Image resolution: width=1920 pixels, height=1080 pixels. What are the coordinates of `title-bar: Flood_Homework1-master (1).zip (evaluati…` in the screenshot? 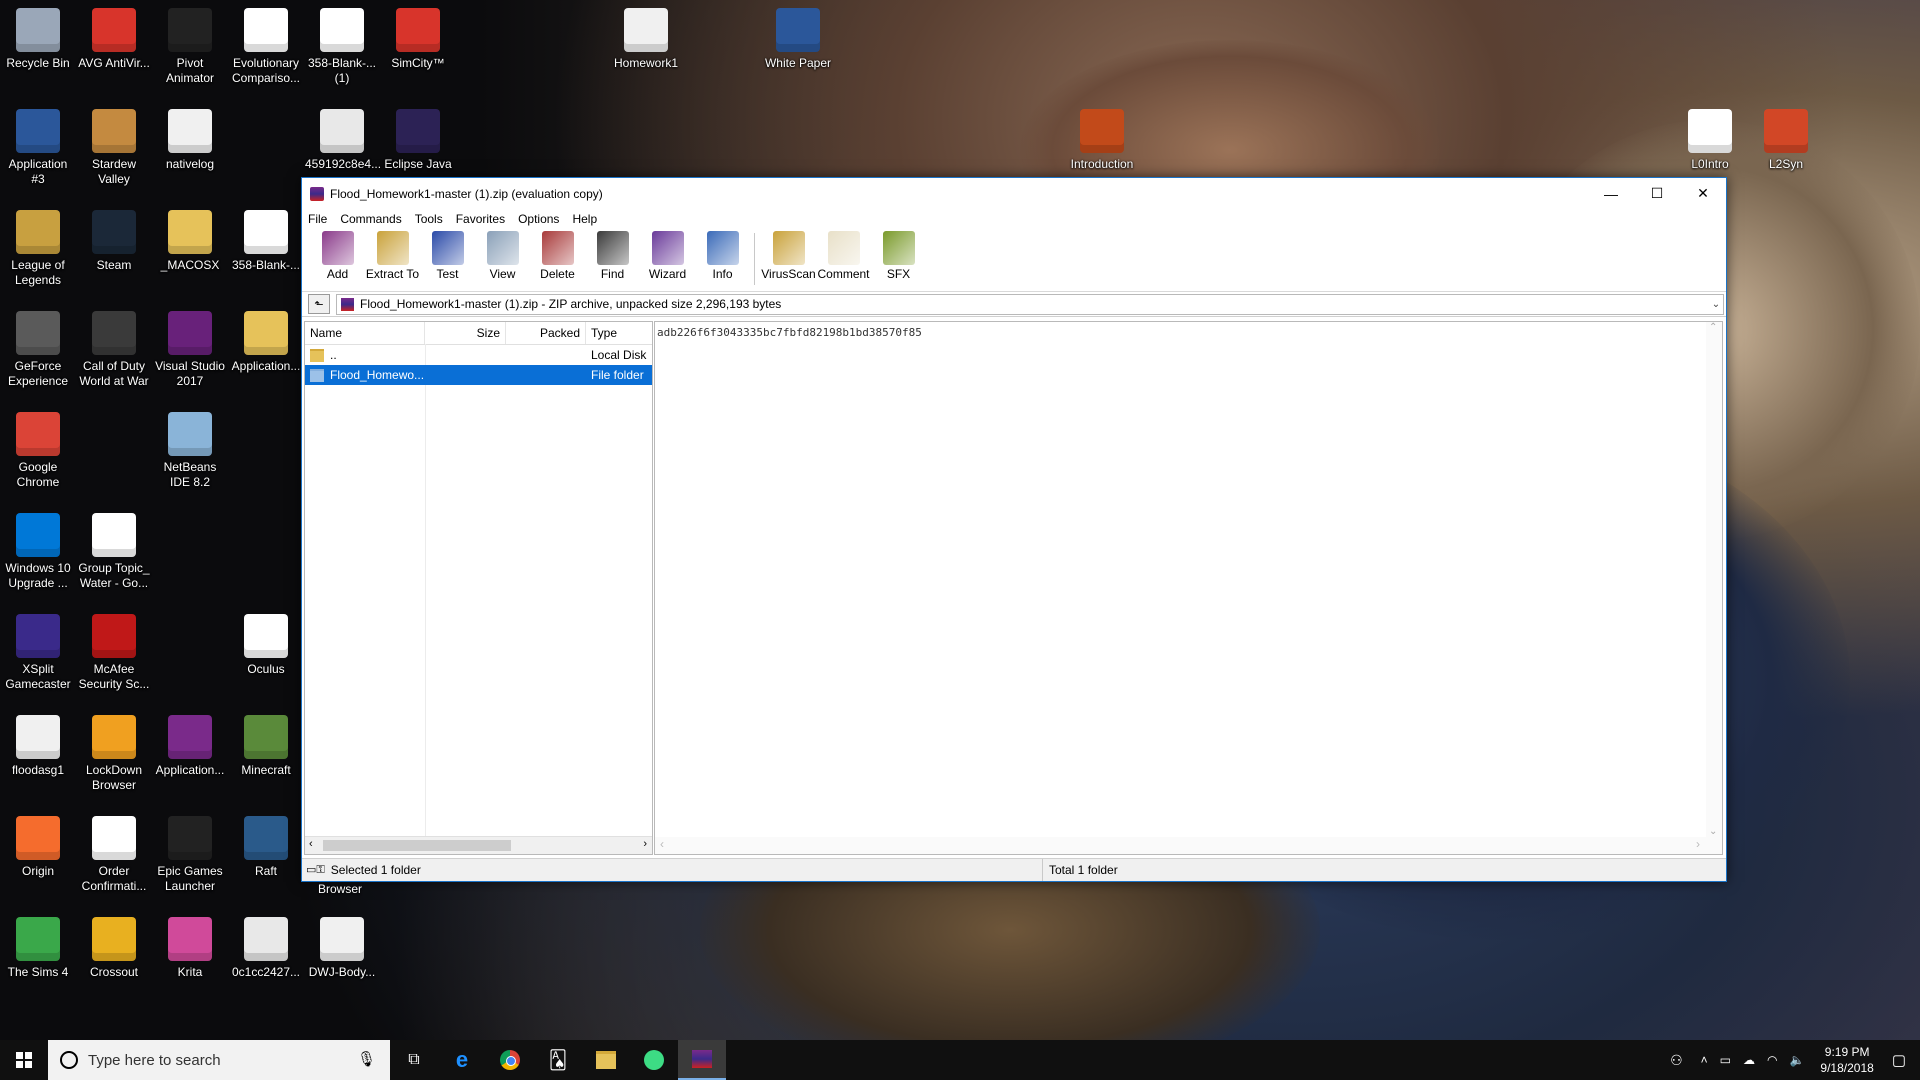 It's located at (1014, 193).